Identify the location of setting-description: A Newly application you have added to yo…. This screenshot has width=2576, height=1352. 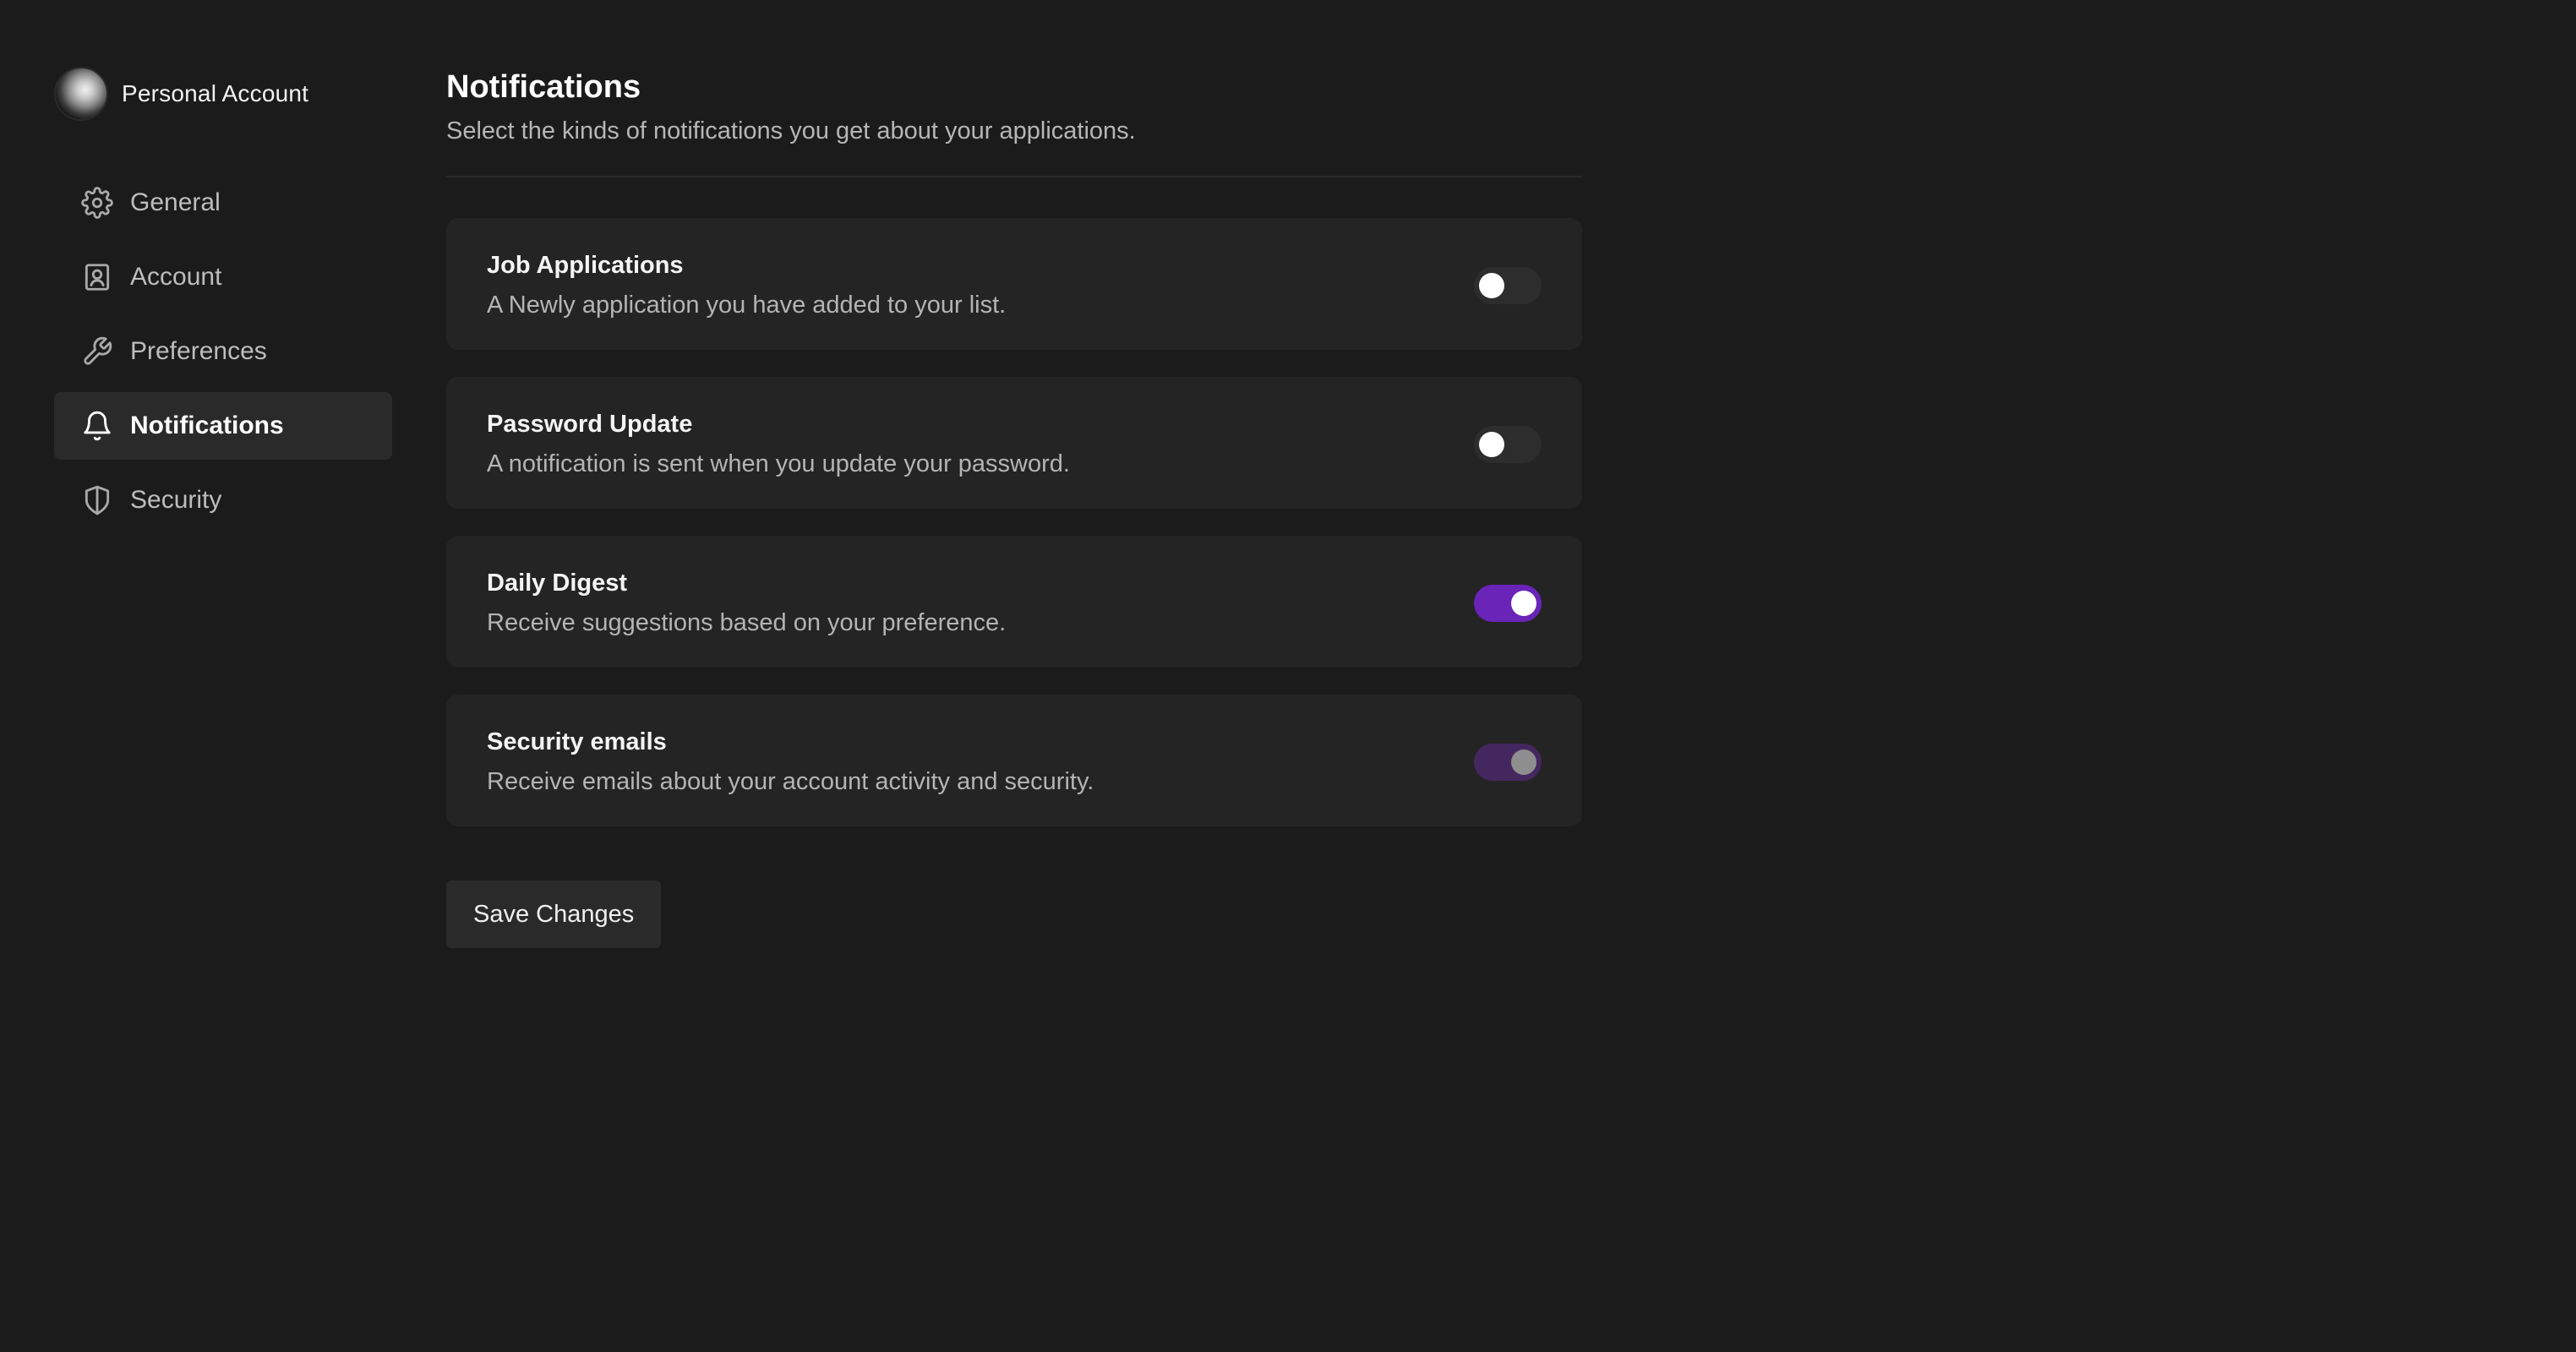
(747, 305).